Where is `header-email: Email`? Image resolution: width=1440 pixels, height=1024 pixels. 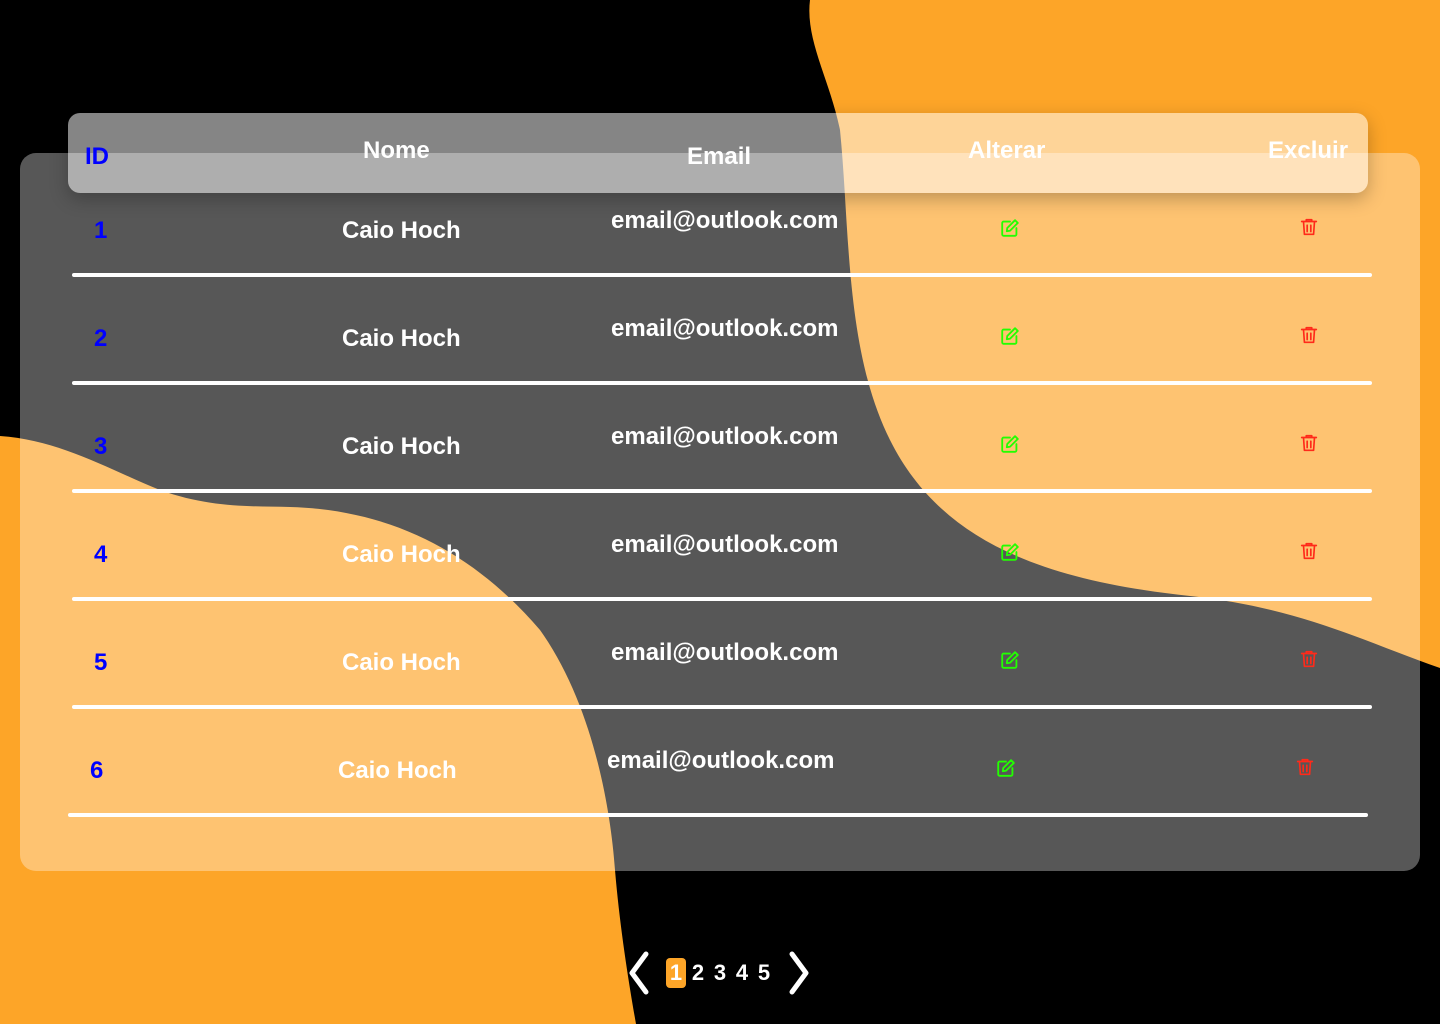 header-email: Email is located at coordinates (719, 156).